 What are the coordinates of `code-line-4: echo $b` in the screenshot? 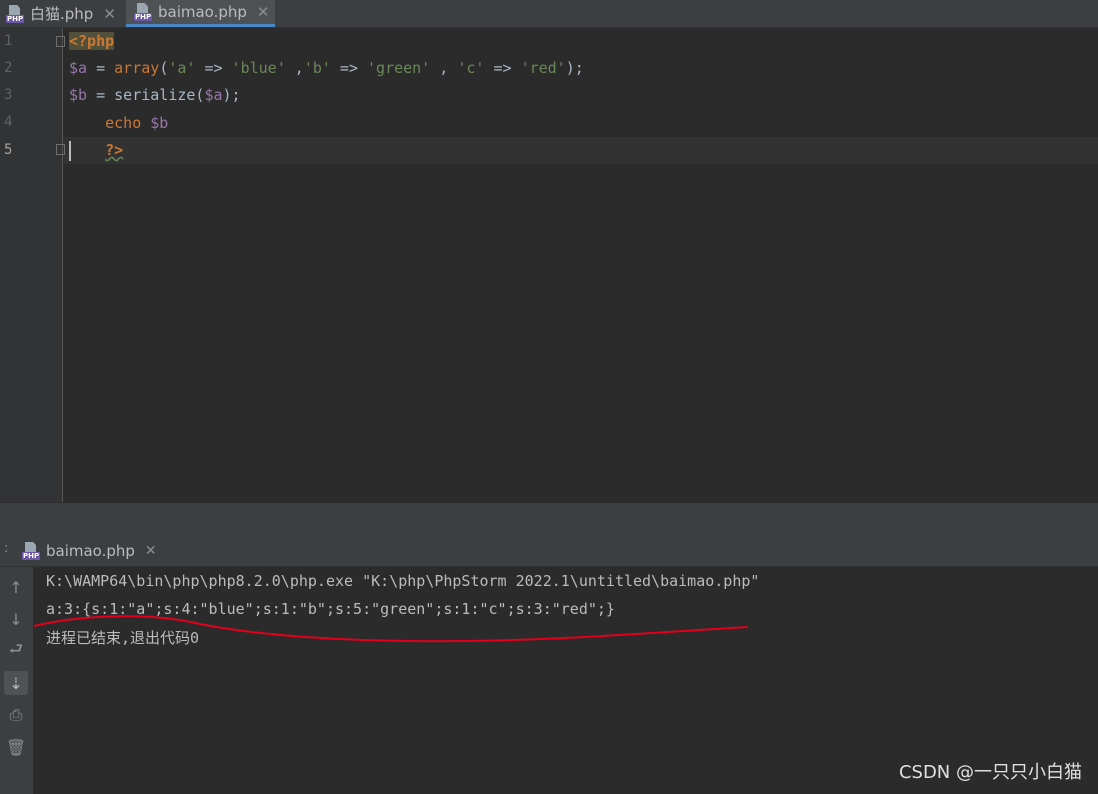 It's located at (137, 123).